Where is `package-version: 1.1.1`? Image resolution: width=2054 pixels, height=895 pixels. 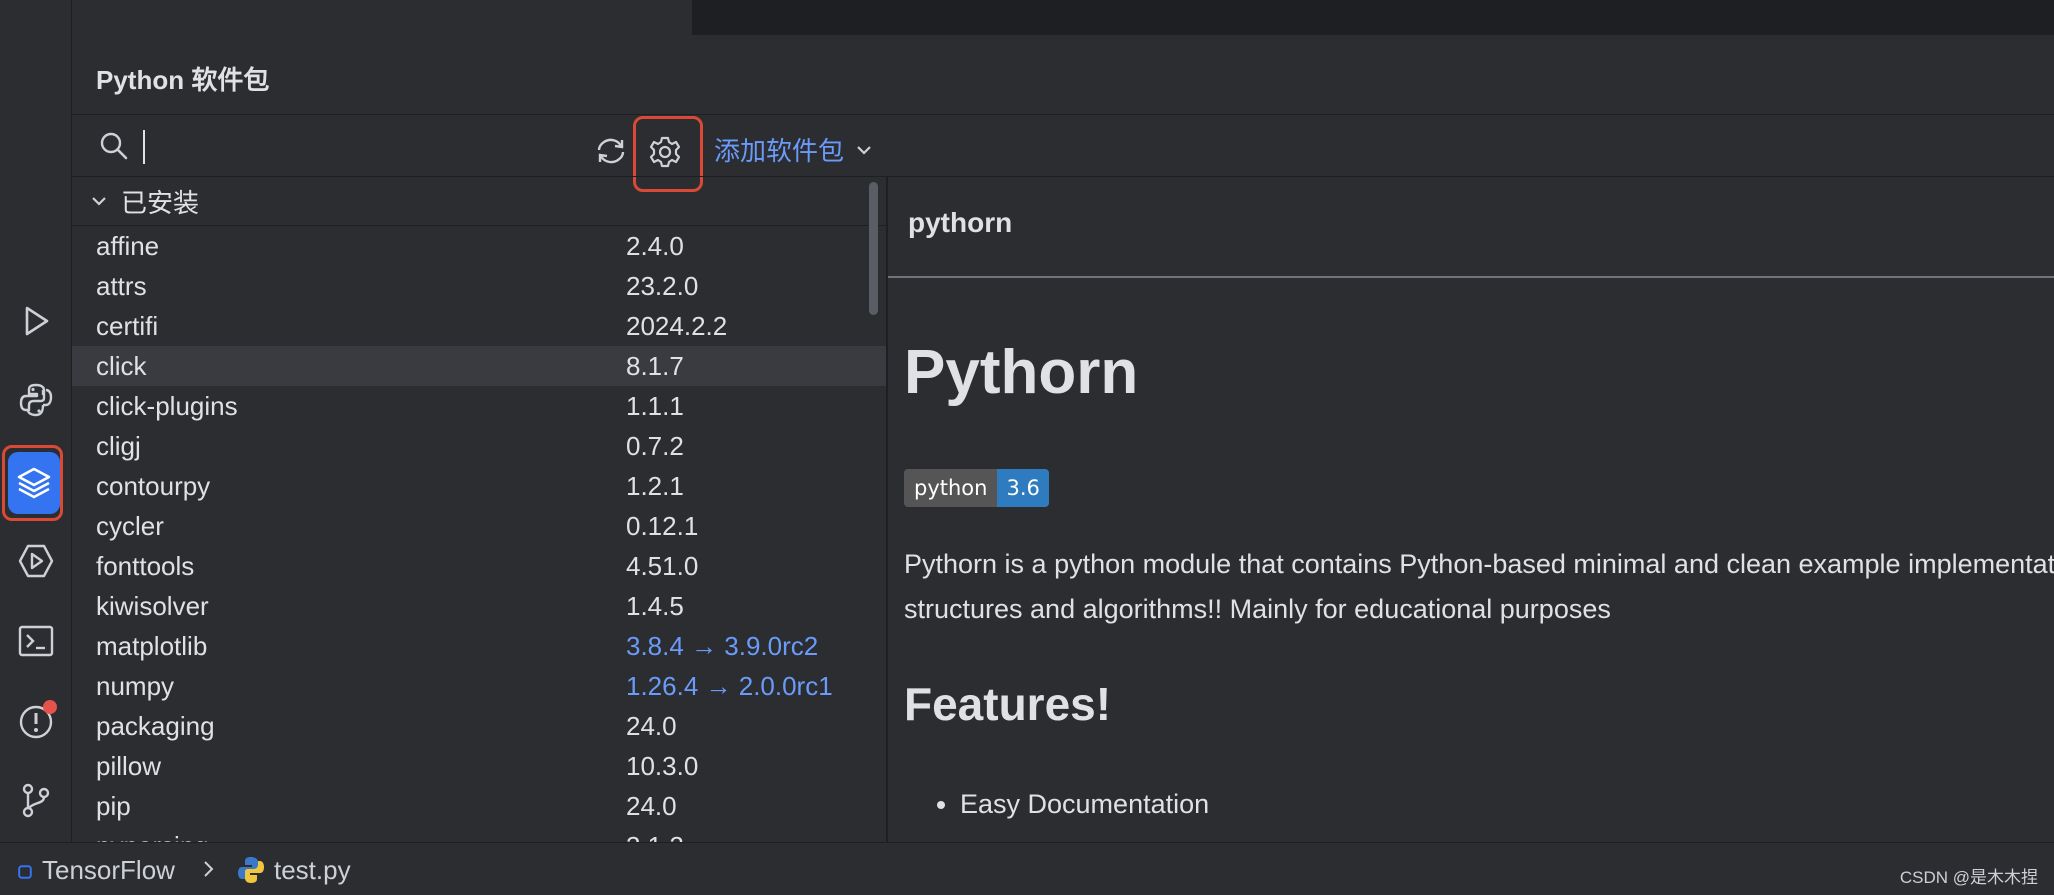
package-version: 1.1.1 is located at coordinates (655, 406).